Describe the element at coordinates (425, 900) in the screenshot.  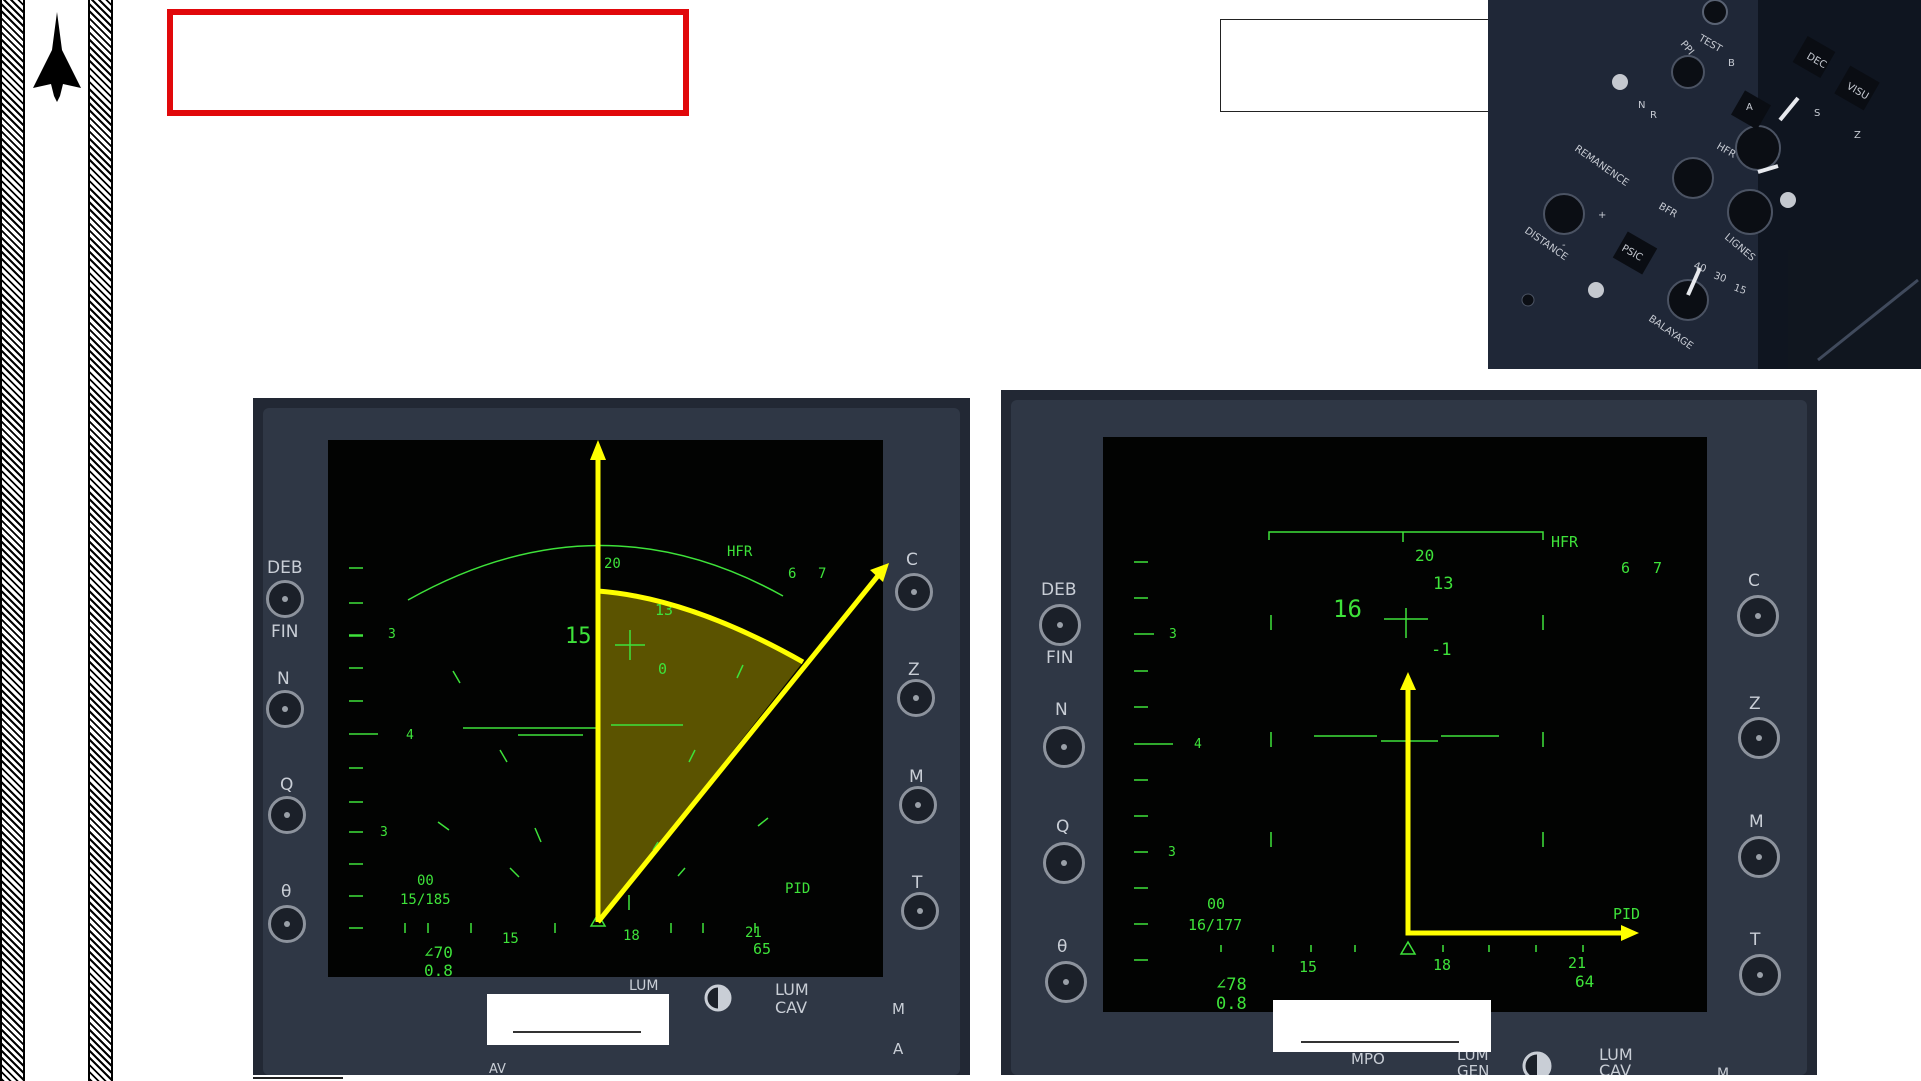
I see `ratio: 15/185` at that location.